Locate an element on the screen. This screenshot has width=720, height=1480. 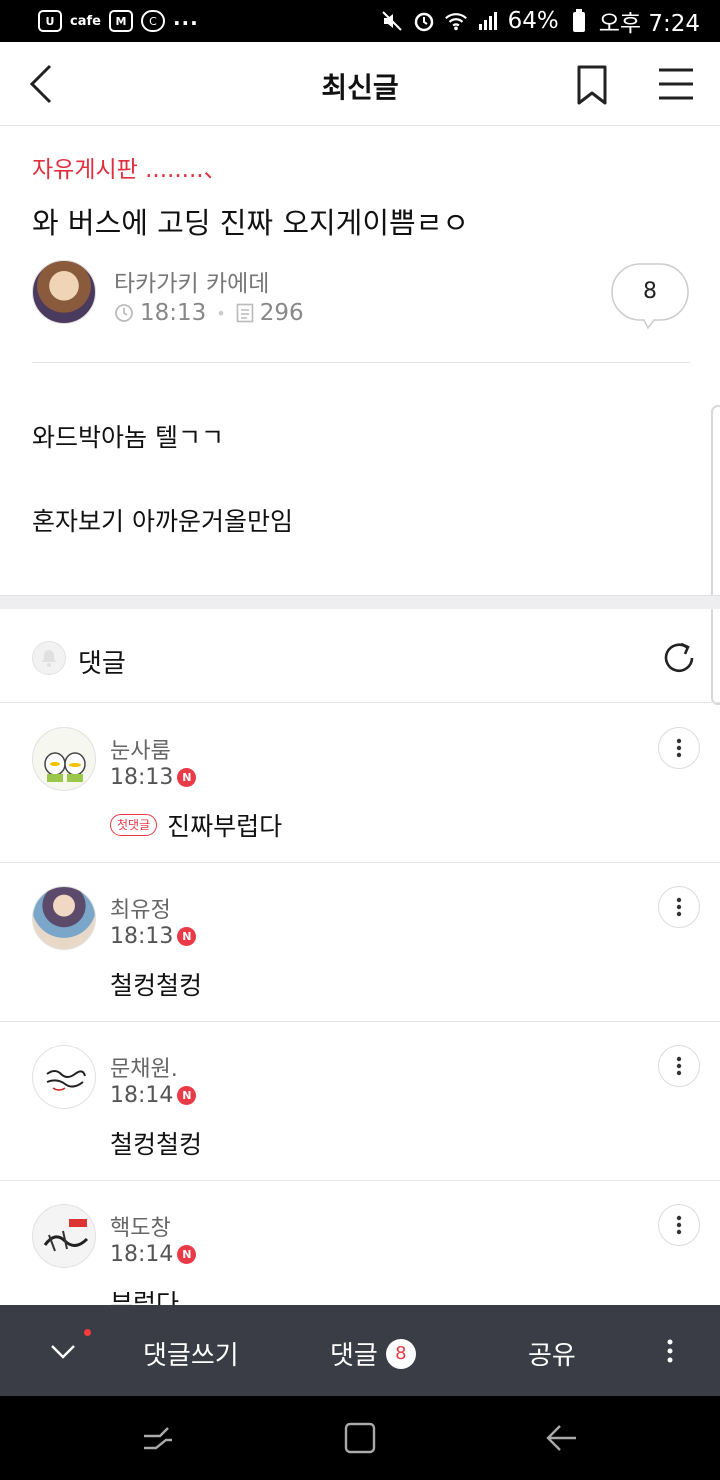
comments-button: 댓글 8 is located at coordinates (373, 1353).